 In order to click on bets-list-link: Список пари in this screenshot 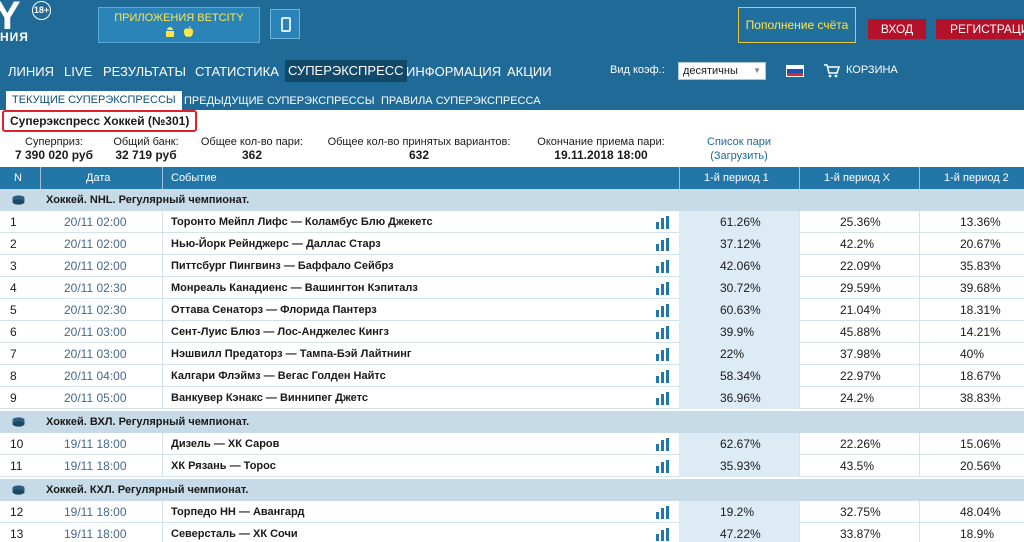, I will do `click(739, 142)`.